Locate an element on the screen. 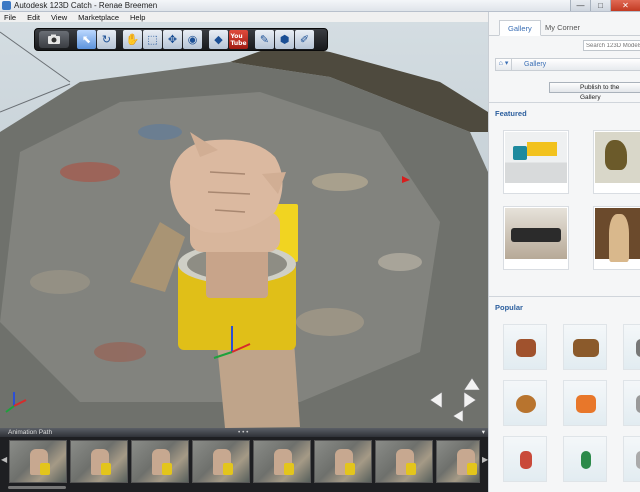  sculpture-head is located at coordinates (226, 186).